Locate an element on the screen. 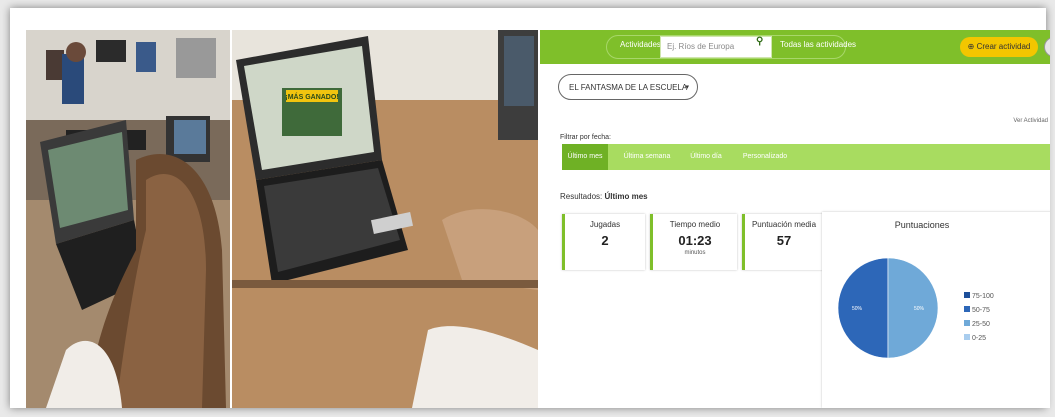 This screenshot has width=1055, height=417. actividades-link: Actividades is located at coordinates (640, 44).